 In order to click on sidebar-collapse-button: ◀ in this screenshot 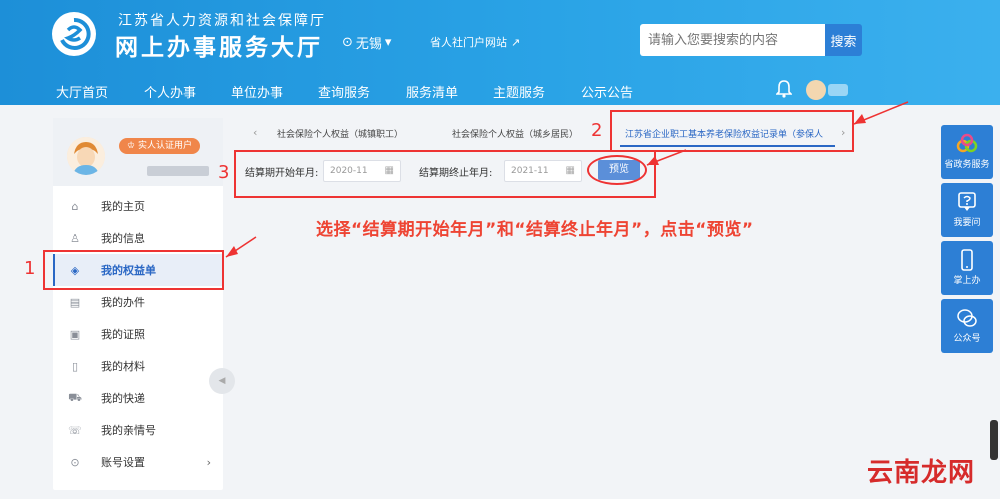, I will do `click(222, 381)`.